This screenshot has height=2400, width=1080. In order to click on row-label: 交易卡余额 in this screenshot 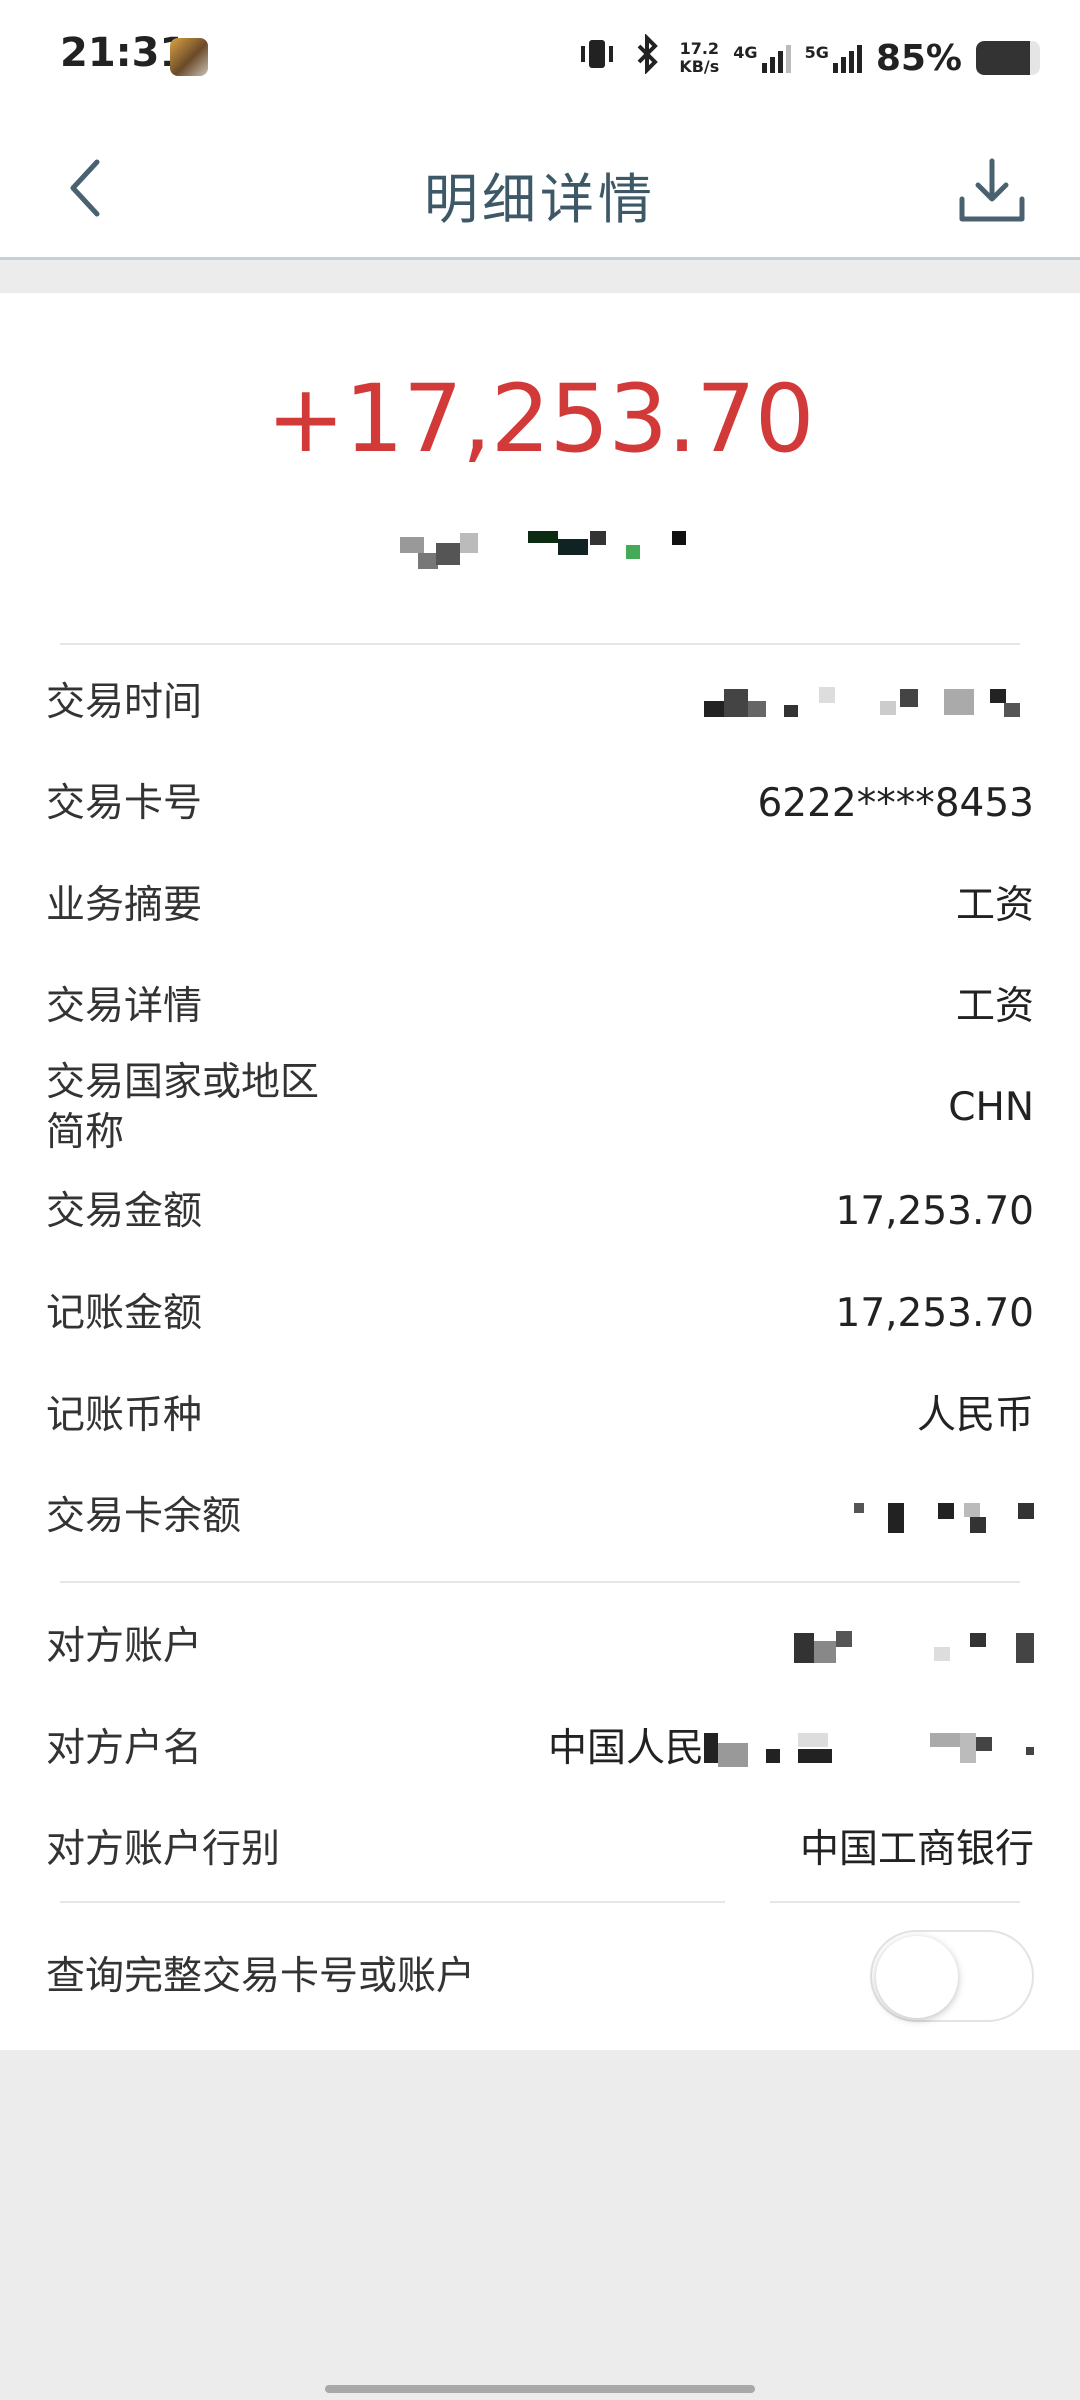, I will do `click(144, 1516)`.